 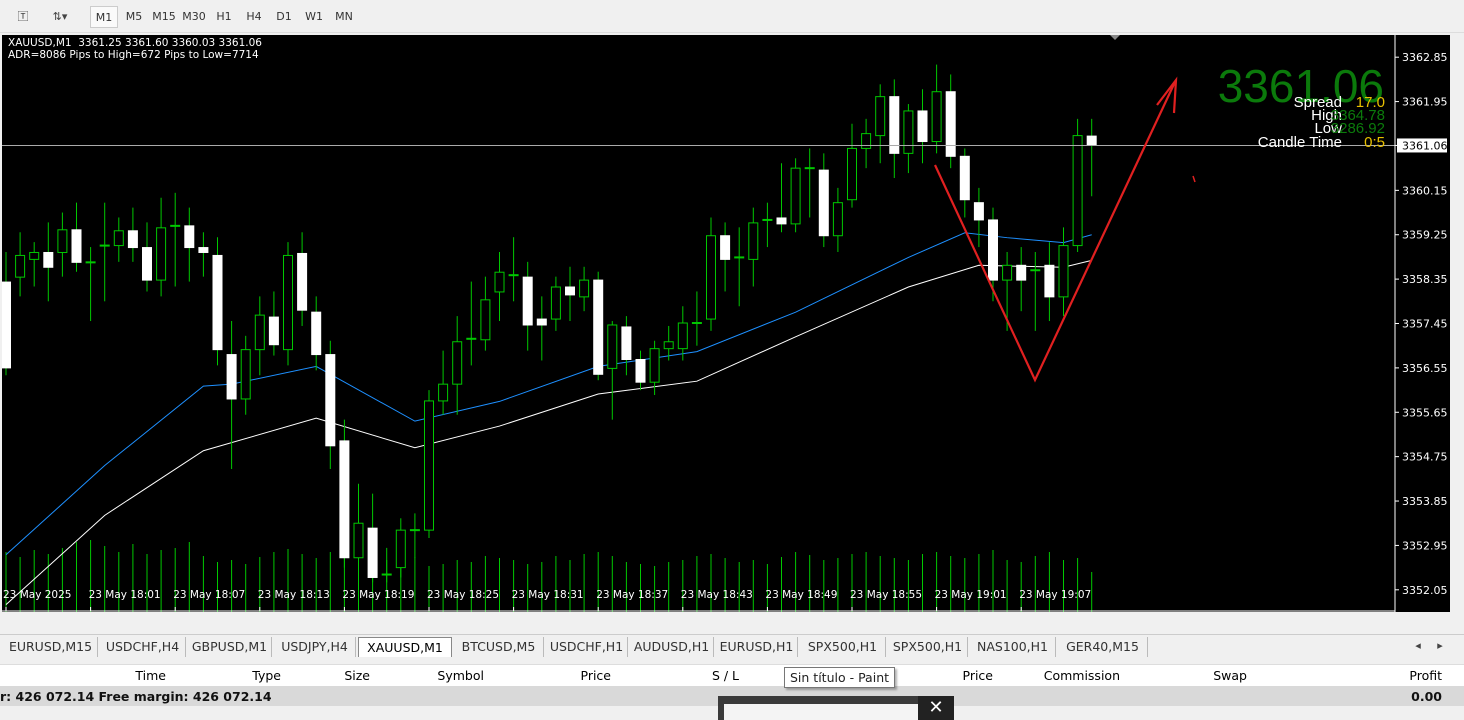 What do you see at coordinates (315, 647) in the screenshot?
I see `symbol-tab: USDJPY,H4` at bounding box center [315, 647].